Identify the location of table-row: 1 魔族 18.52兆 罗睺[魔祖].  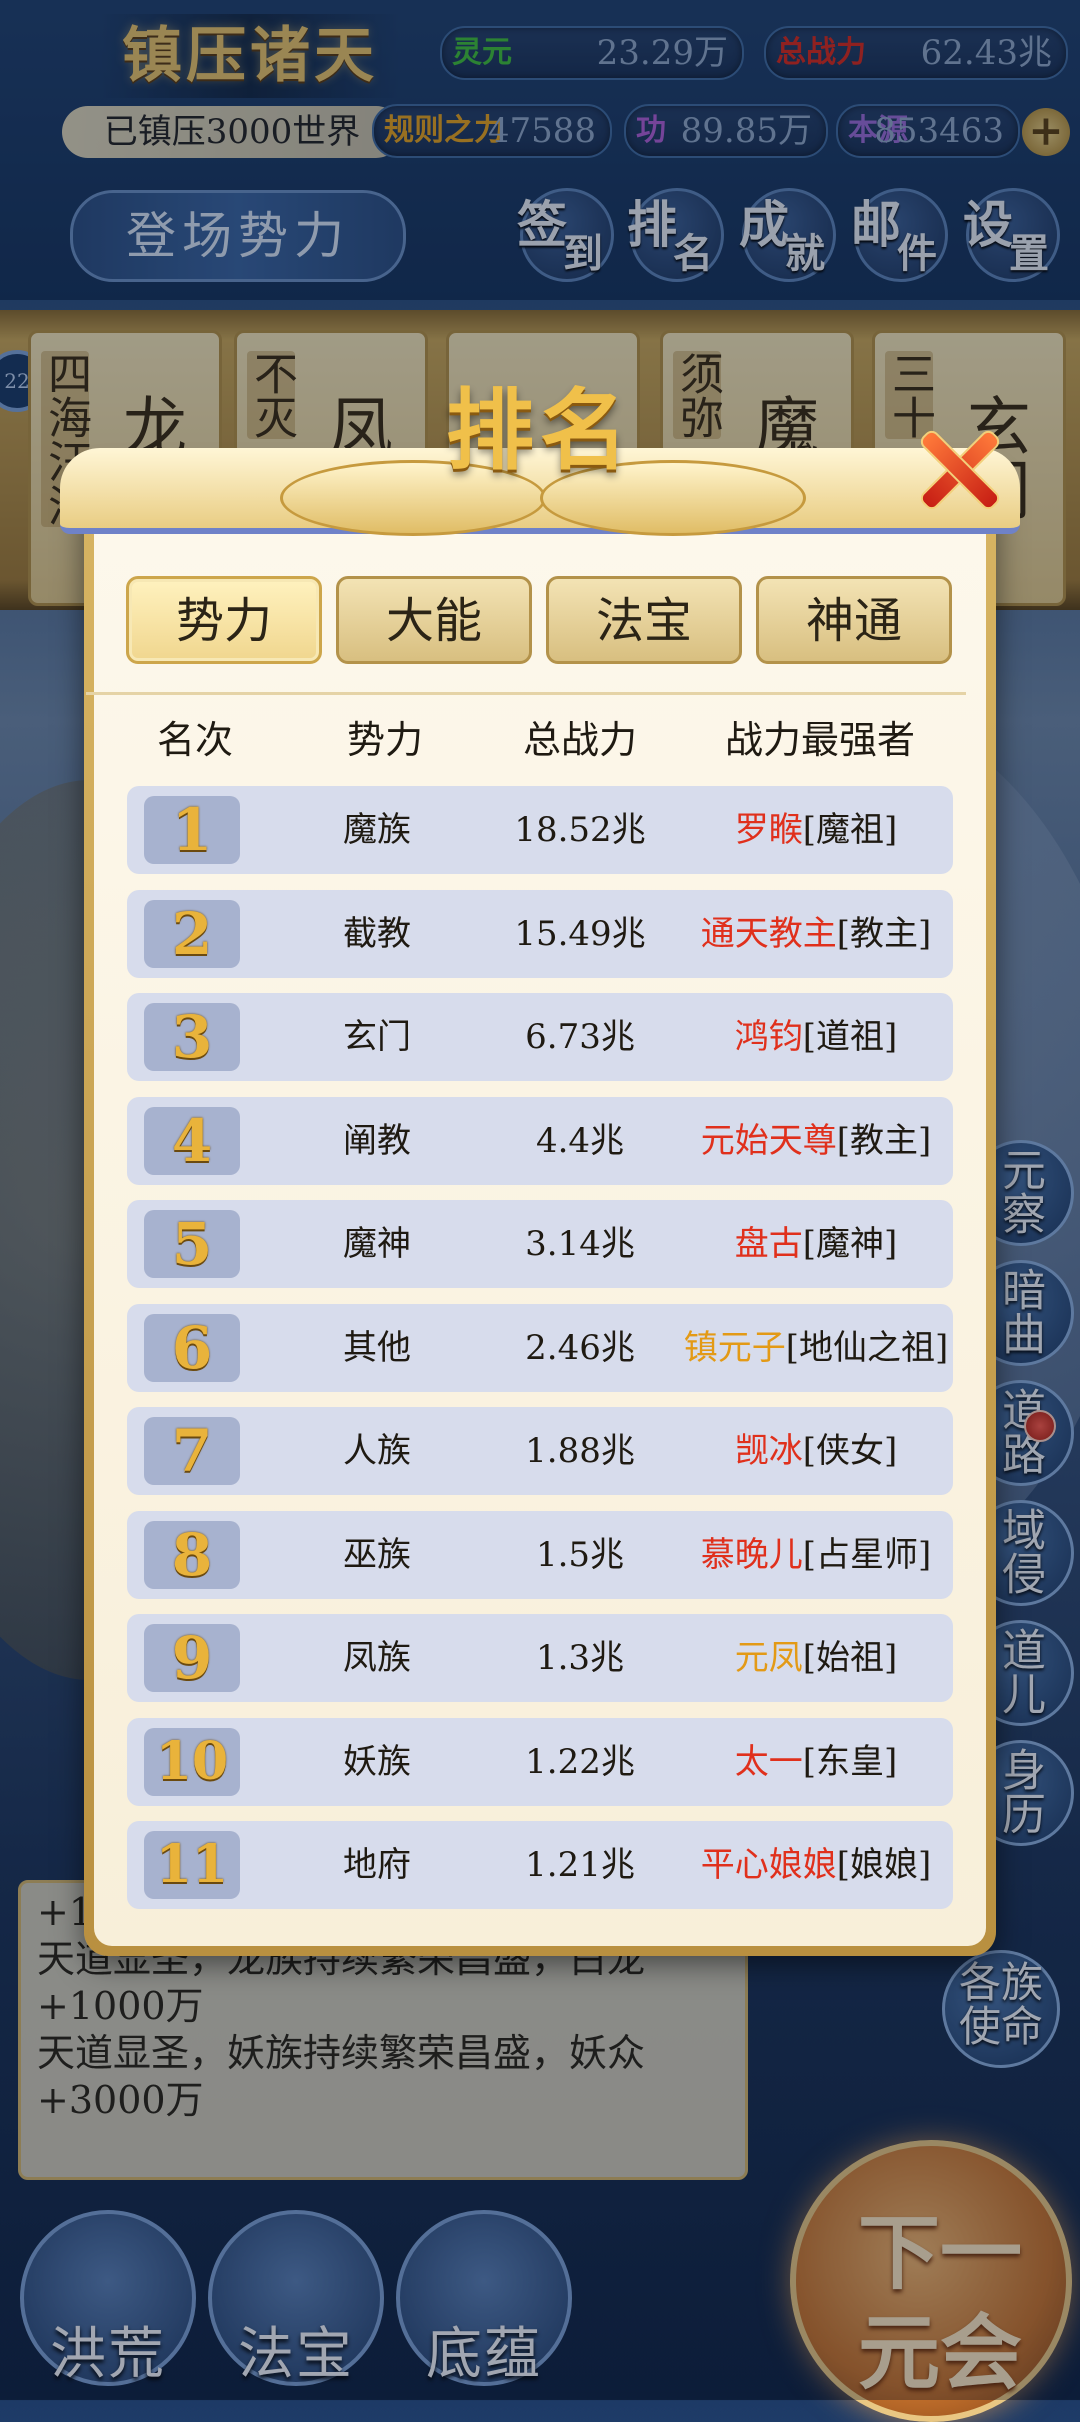
(540, 830).